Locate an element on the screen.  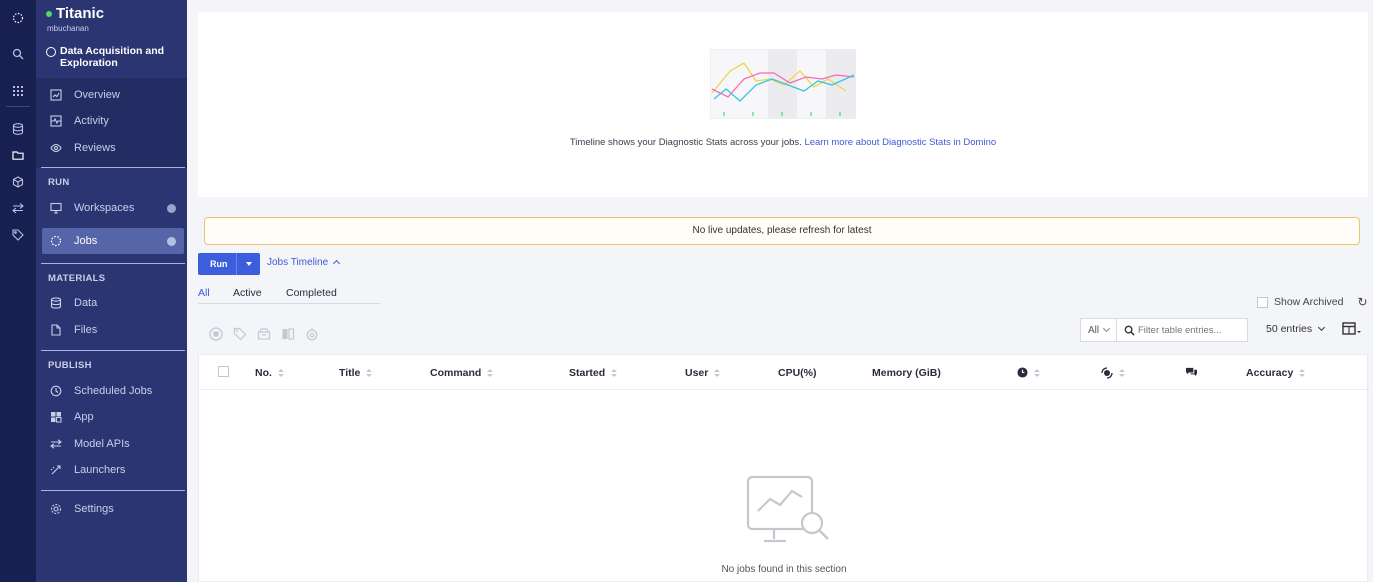
workspaces-icon is located at coordinates (56, 208).